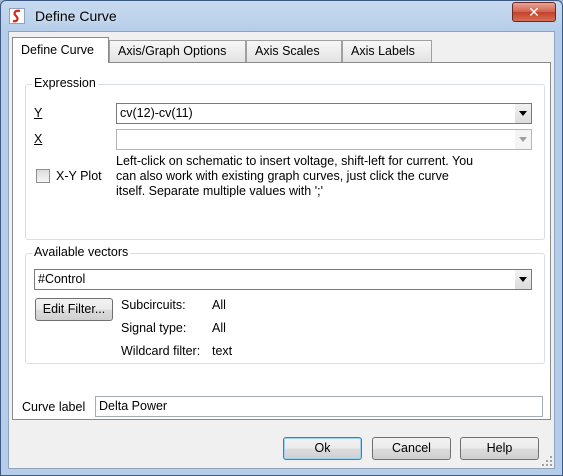 This screenshot has width=563, height=476. Describe the element at coordinates (319, 406) in the screenshot. I see `curve-label-input: Delta Power` at that location.